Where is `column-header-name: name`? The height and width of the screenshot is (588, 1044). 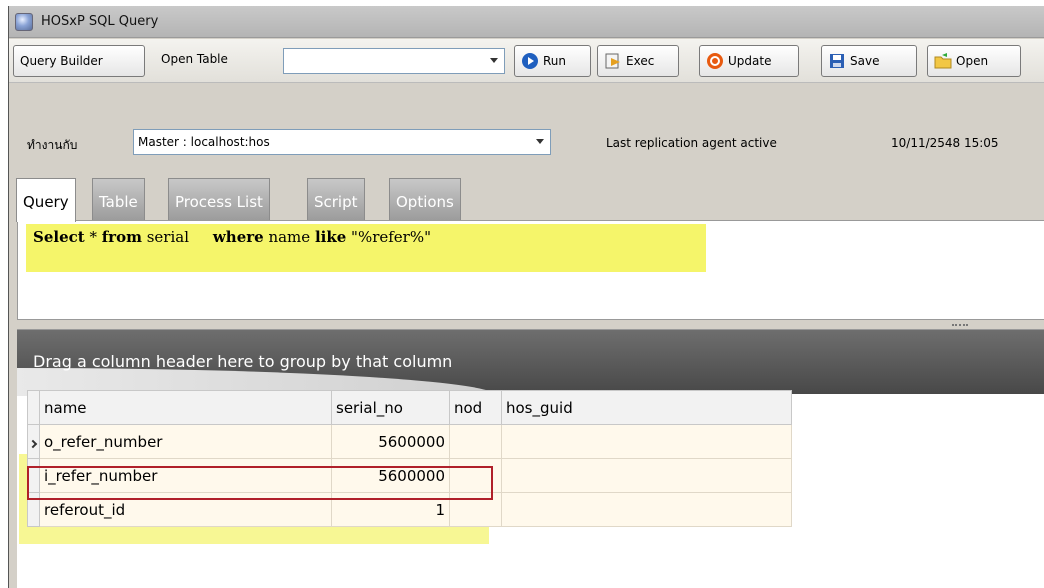
column-header-name: name is located at coordinates (185, 407).